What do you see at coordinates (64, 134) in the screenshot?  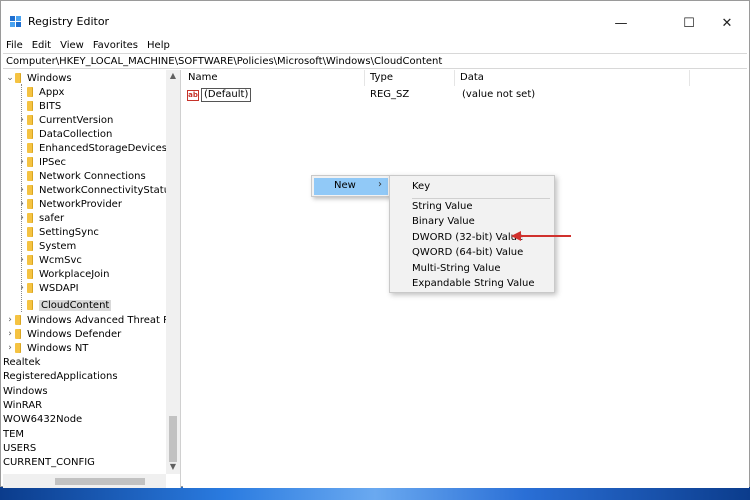 I see `tree-item-datacollection: DataCollection` at bounding box center [64, 134].